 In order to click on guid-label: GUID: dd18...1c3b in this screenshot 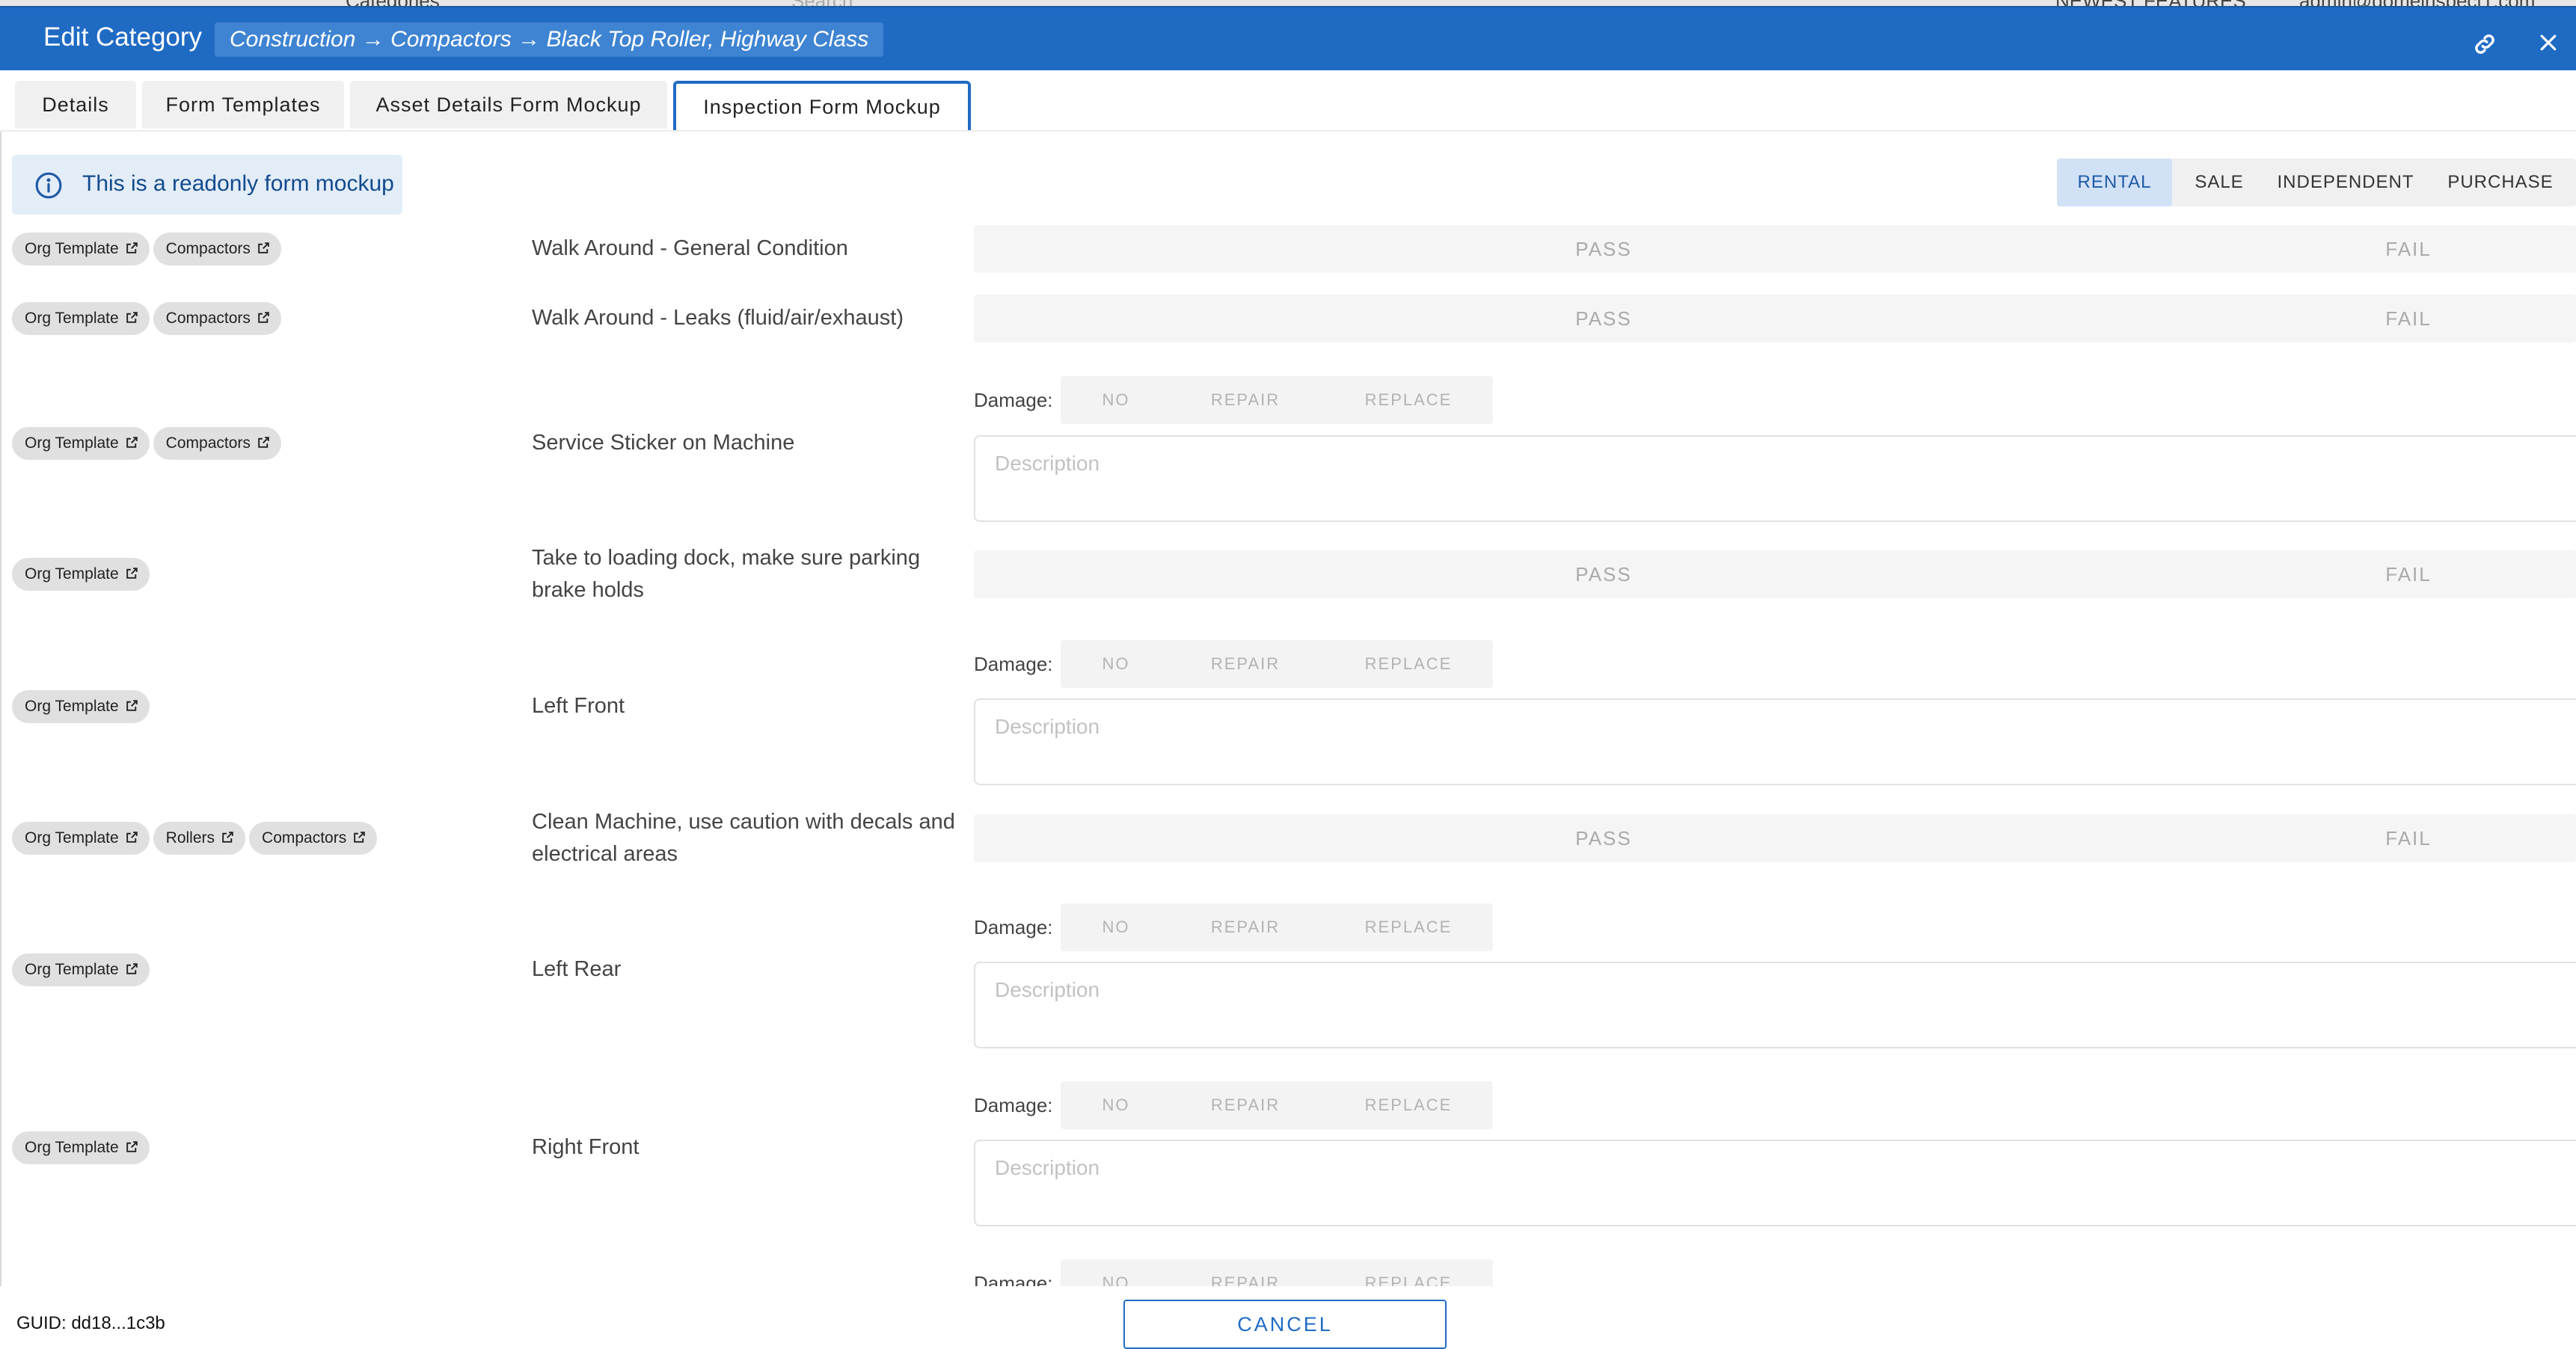, I will do `click(90, 1323)`.